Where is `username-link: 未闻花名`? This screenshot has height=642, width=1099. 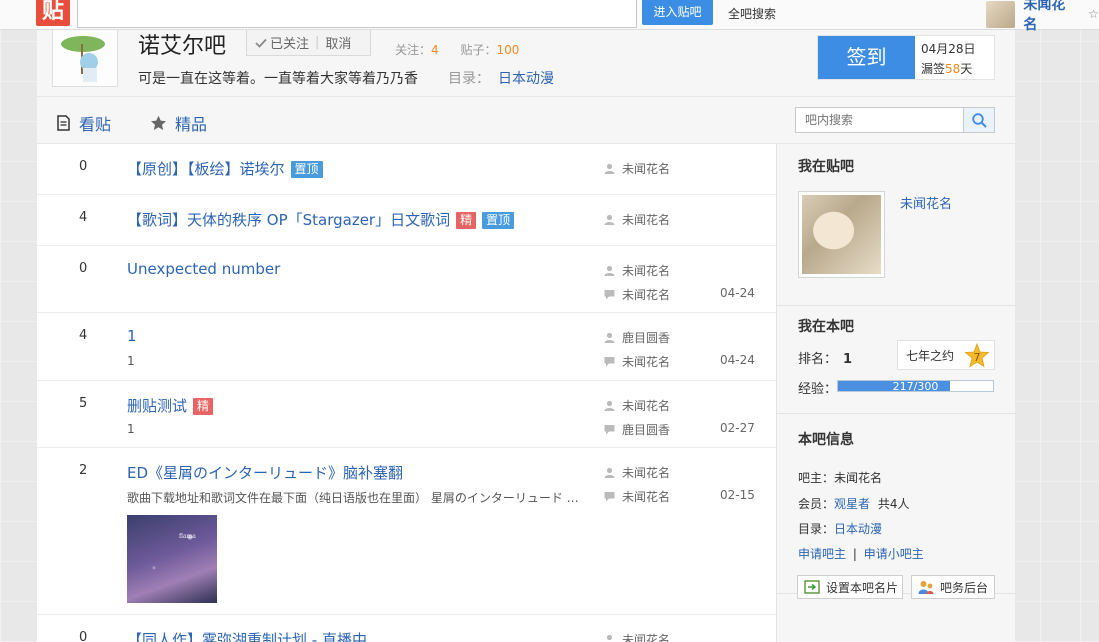
username-link: 未闻花名 is located at coordinates (1050, 17).